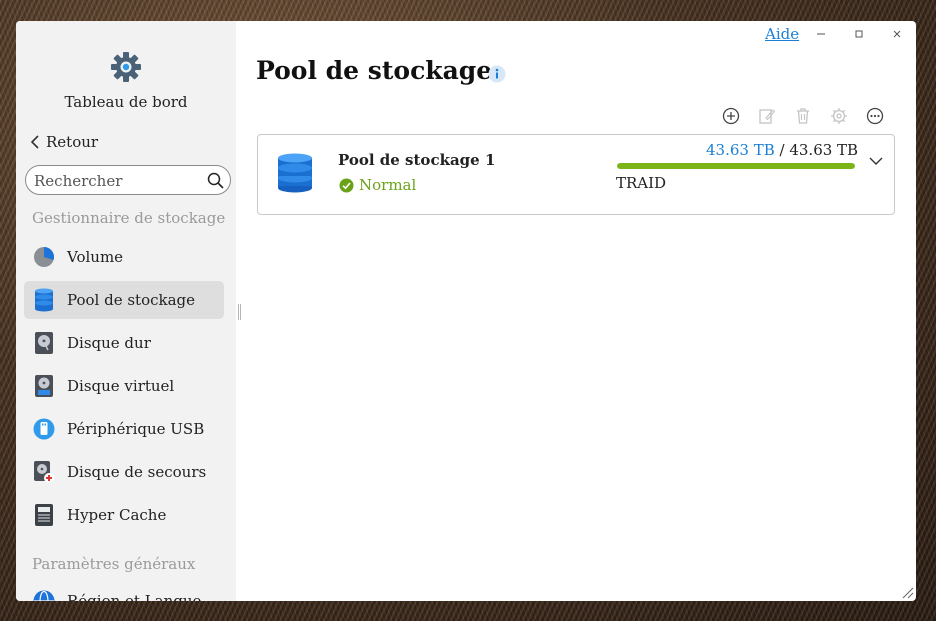 The image size is (936, 621). I want to click on pool-status-label: Normal, so click(388, 185).